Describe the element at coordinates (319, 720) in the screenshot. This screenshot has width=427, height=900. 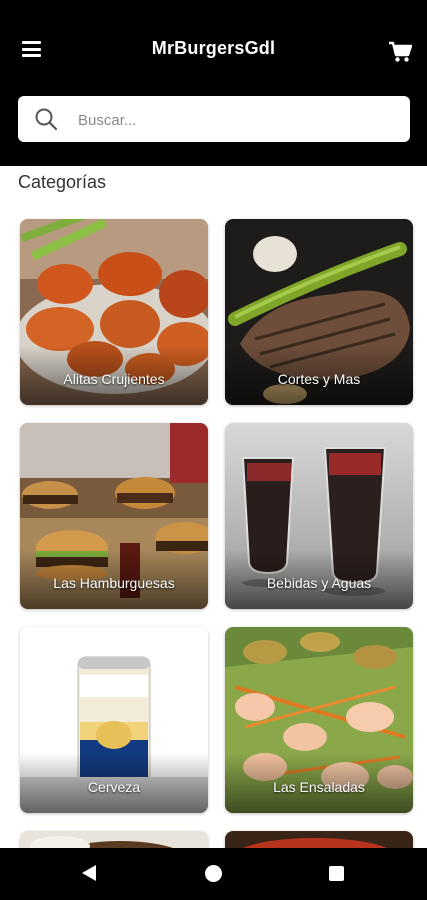
I see `category-card-ensaladas: Las Ensaladas` at that location.